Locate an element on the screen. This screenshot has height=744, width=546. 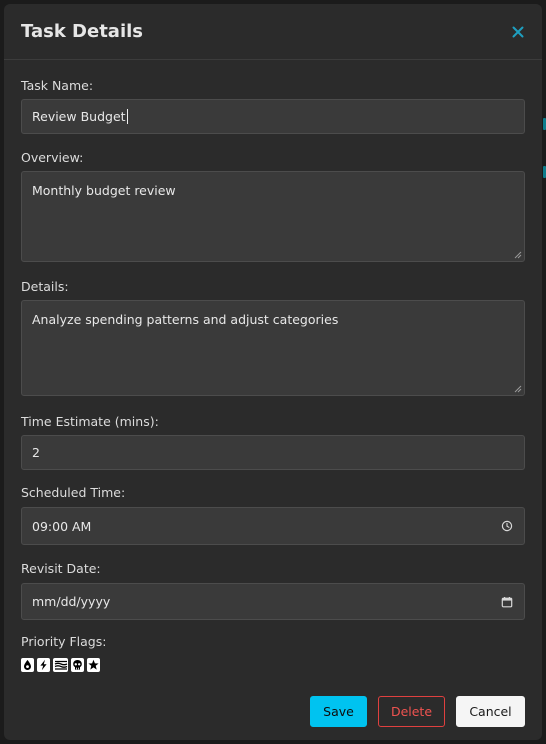
lightning-icon is located at coordinates (43, 665).